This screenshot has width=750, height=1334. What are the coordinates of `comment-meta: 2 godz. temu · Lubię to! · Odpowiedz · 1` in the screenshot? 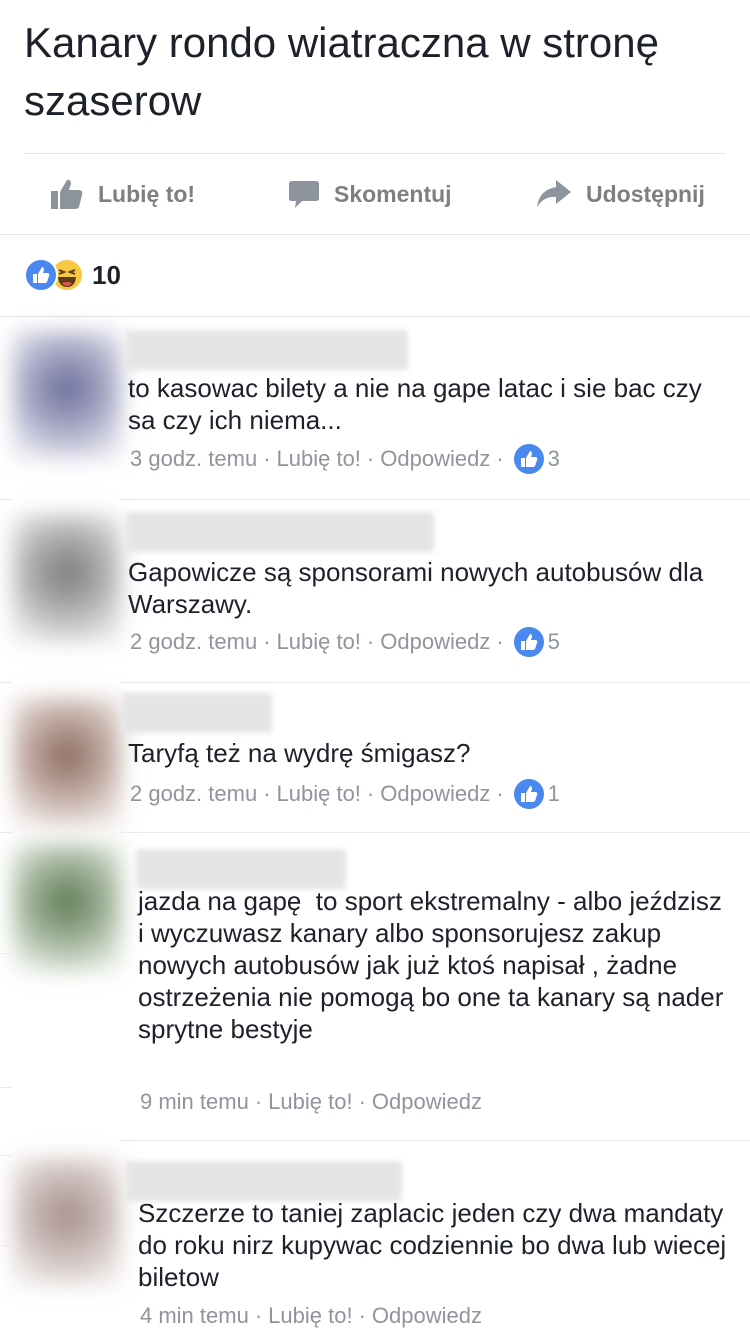 It's located at (345, 794).